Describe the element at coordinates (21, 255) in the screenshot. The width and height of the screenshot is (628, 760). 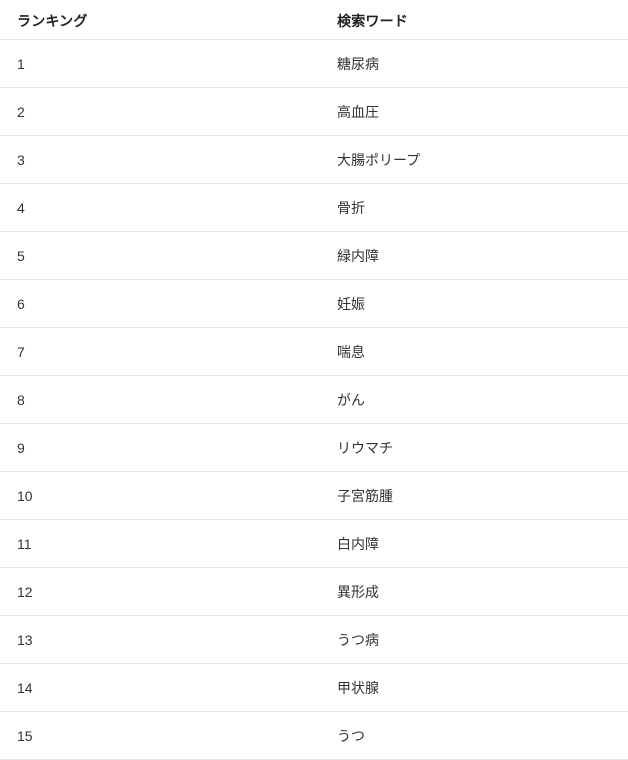
I see `rank-value: 5` at that location.